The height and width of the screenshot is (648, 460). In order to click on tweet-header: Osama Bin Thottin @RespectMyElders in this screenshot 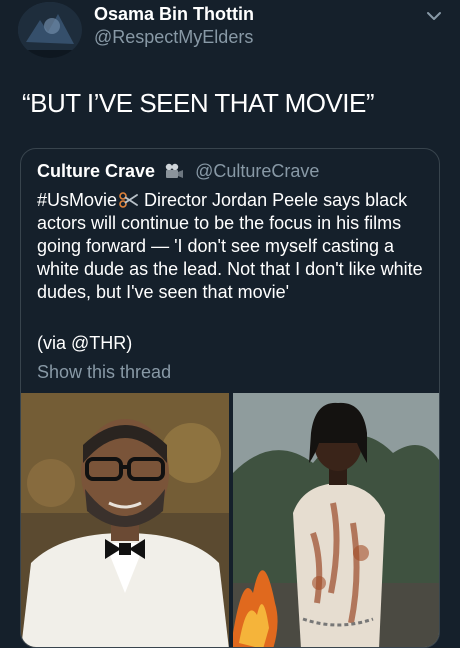, I will do `click(230, 35)`.